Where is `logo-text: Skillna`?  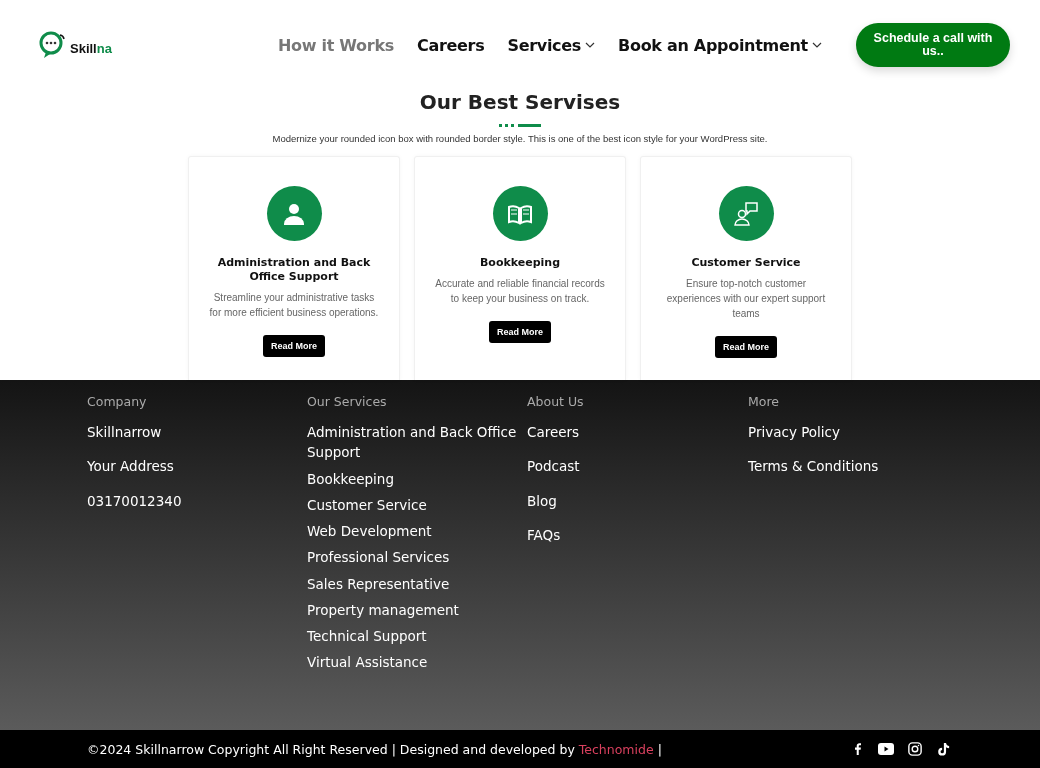 logo-text: Skillna is located at coordinates (91, 48).